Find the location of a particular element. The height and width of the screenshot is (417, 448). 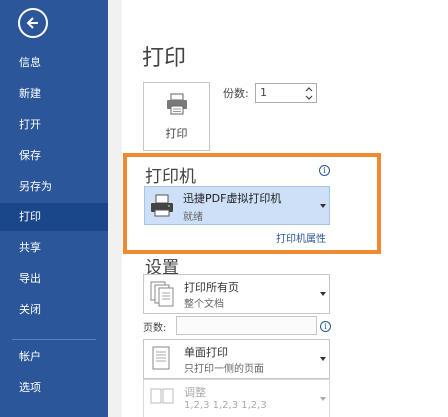

content-gutter is located at coordinates (115, 208).